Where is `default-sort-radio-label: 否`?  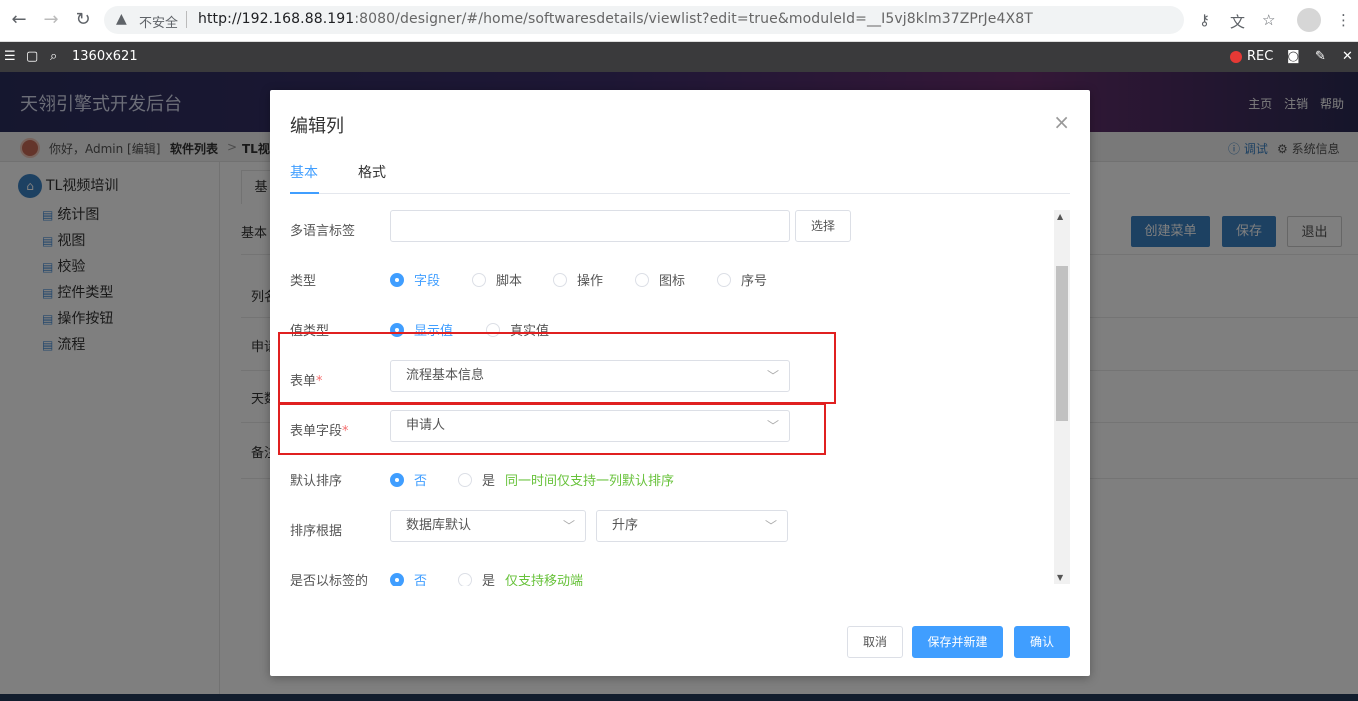 default-sort-radio-label: 否 is located at coordinates (421, 481).